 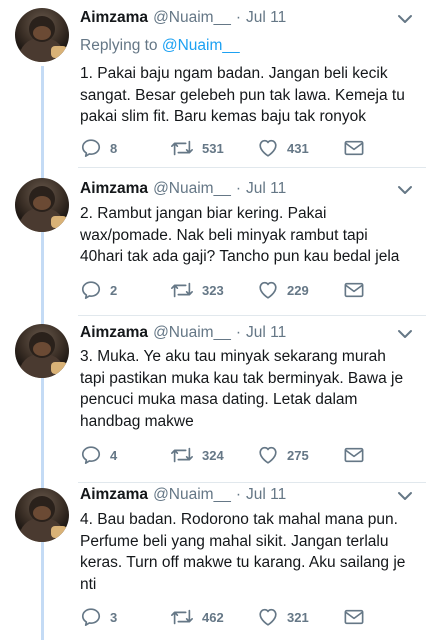 What do you see at coordinates (230, 290) in the screenshot?
I see `tweet-actions: 2 323 229` at bounding box center [230, 290].